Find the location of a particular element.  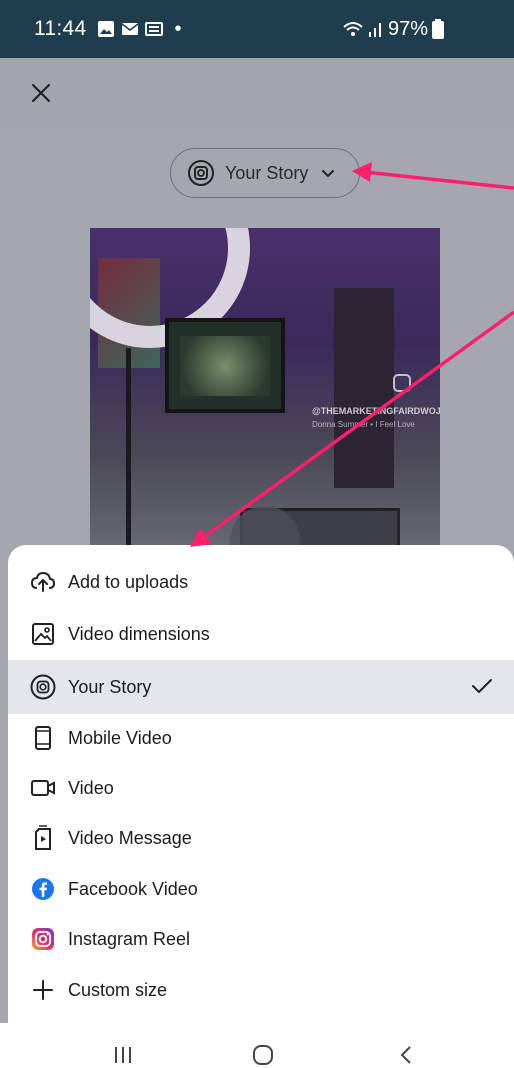

format-selector-label: Your Story is located at coordinates (267, 172).